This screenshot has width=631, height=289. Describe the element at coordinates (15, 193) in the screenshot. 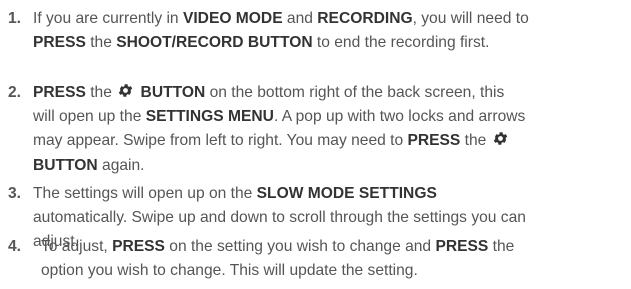

I see `step-number: 3.` at that location.